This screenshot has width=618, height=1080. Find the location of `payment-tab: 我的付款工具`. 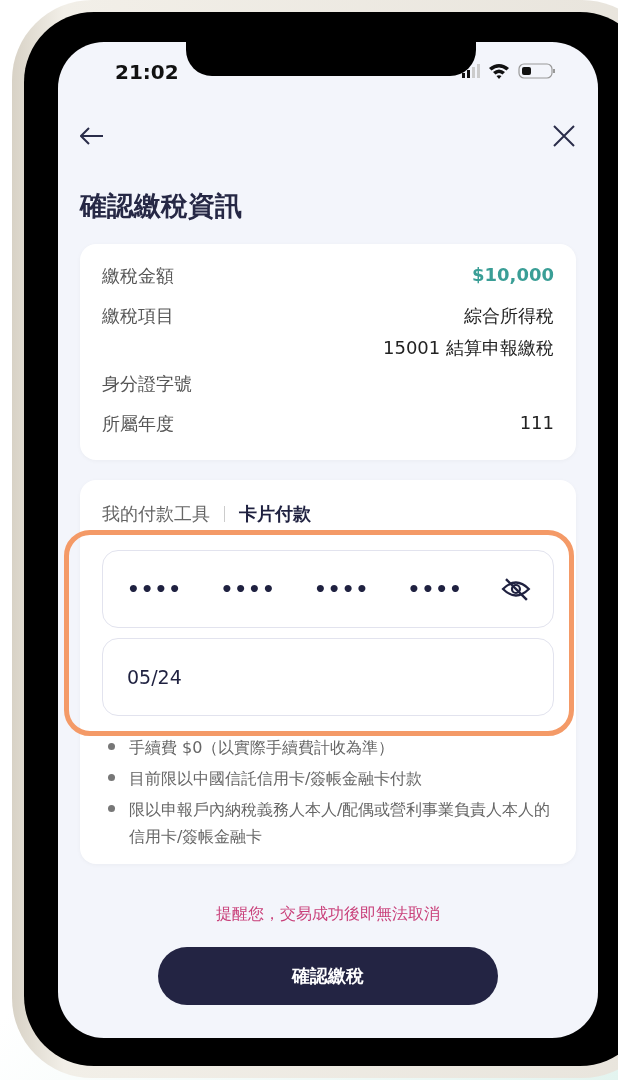

payment-tab: 我的付款工具 is located at coordinates (156, 514).